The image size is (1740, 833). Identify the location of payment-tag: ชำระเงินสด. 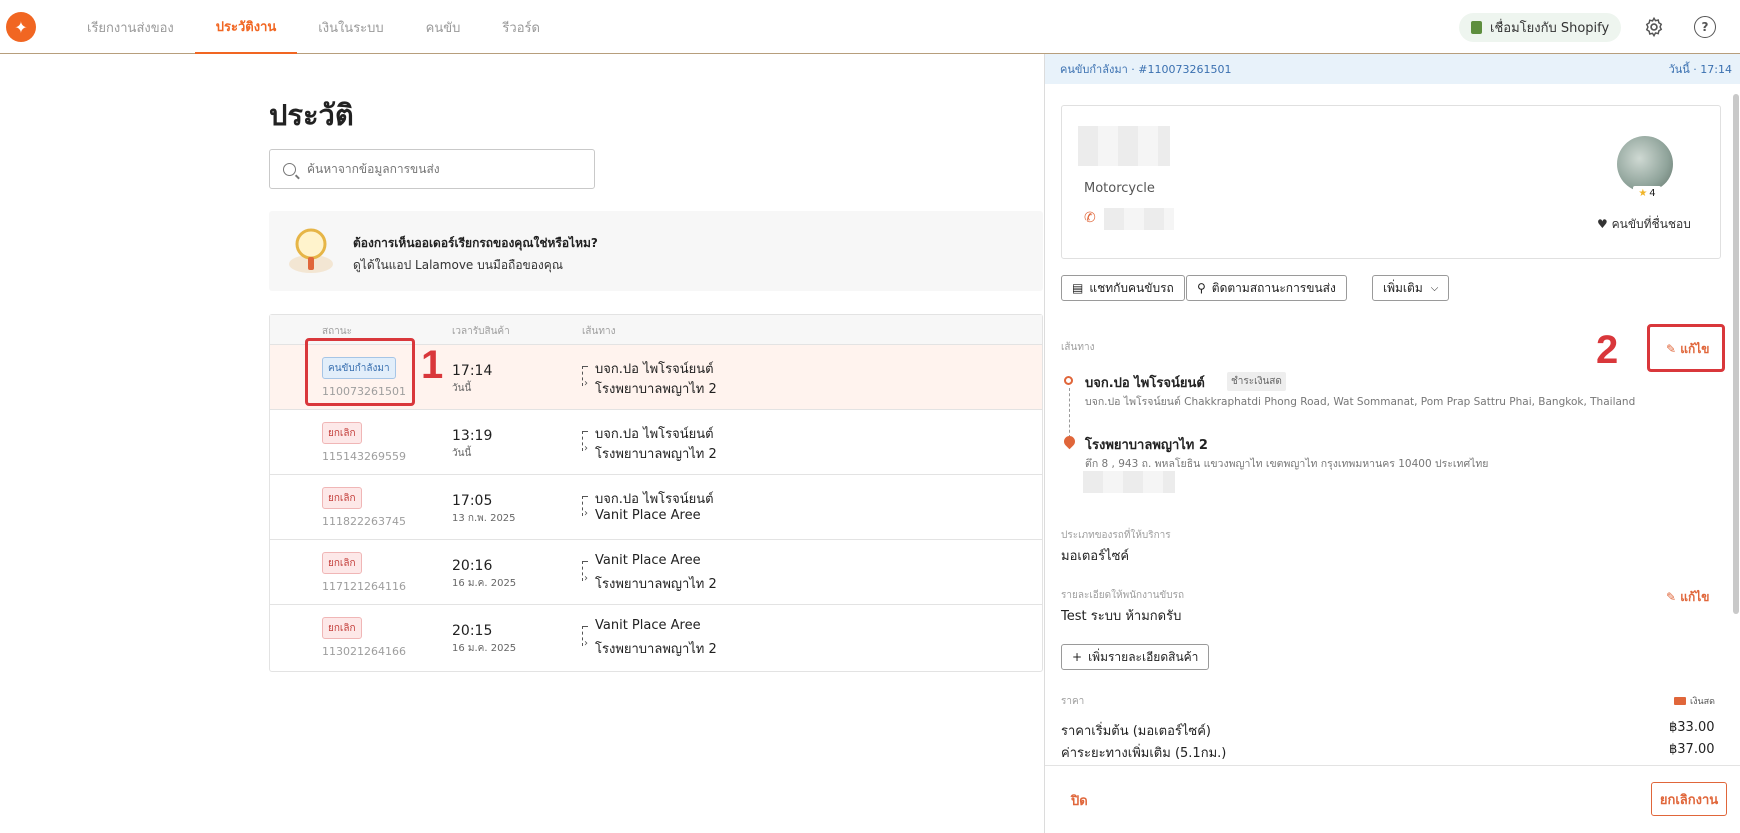
(1256, 381).